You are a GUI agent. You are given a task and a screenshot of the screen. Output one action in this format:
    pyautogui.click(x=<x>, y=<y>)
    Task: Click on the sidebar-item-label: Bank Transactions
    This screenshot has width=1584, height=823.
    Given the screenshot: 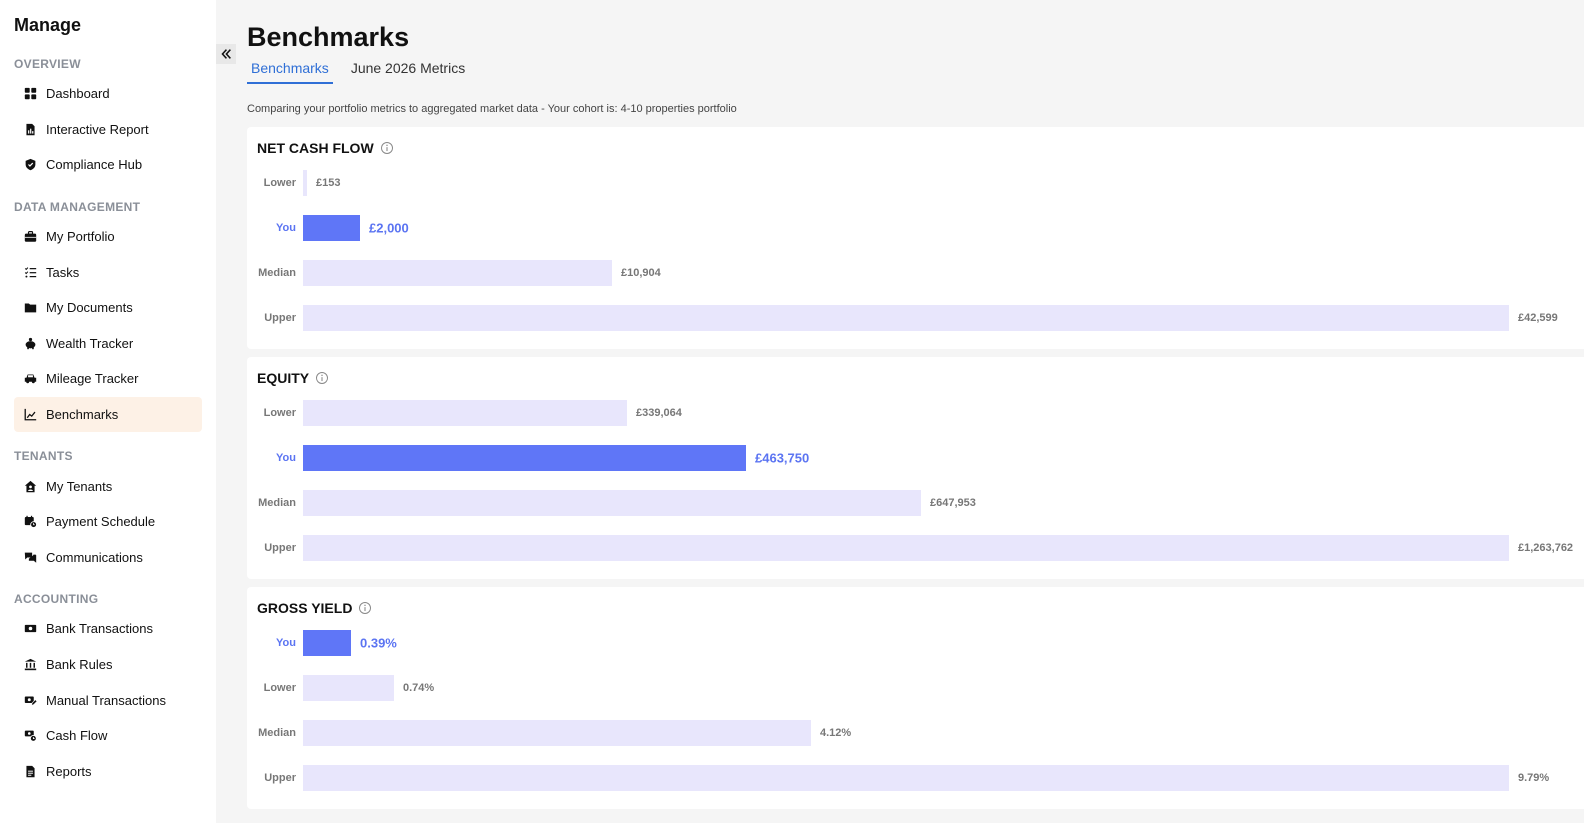 What is the action you would take?
    pyautogui.click(x=99, y=629)
    